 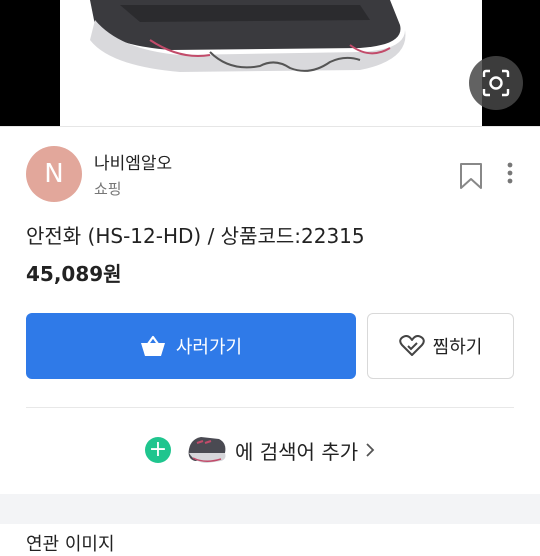 I want to click on wish-button: 찜하기, so click(x=440, y=346).